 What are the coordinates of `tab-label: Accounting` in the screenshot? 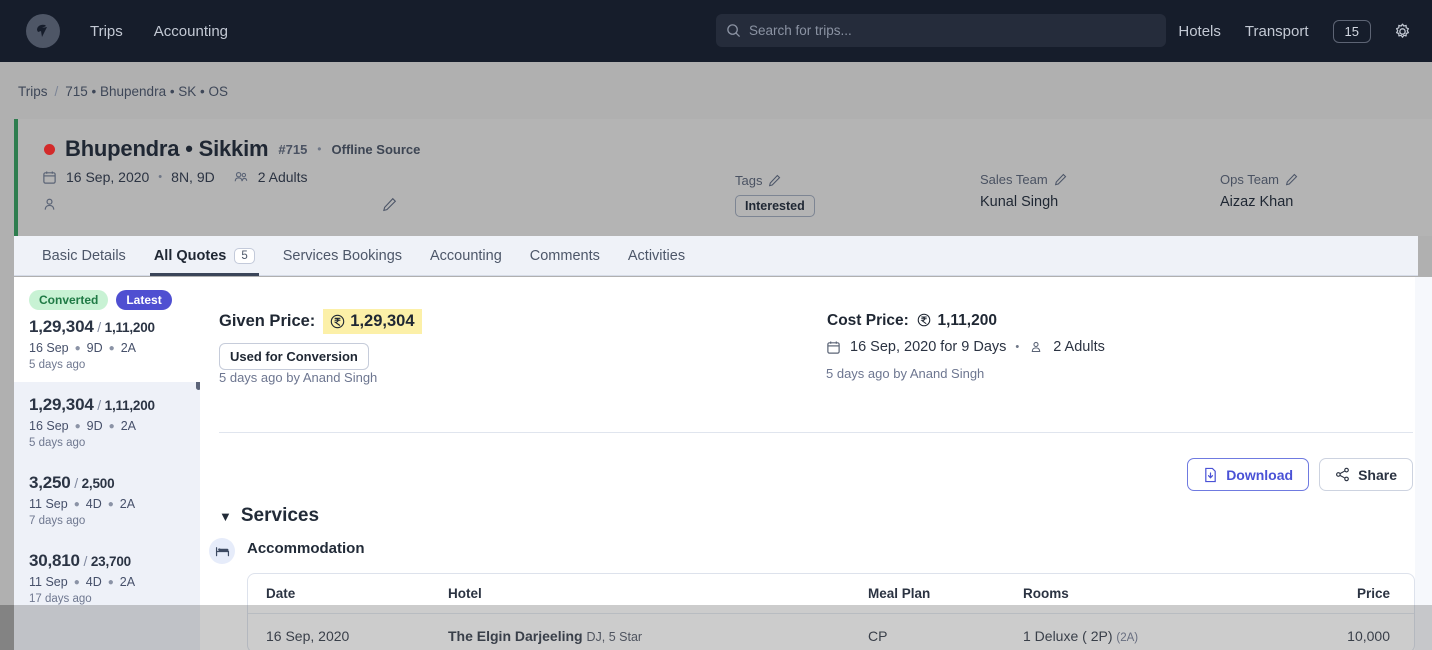 It's located at (466, 256).